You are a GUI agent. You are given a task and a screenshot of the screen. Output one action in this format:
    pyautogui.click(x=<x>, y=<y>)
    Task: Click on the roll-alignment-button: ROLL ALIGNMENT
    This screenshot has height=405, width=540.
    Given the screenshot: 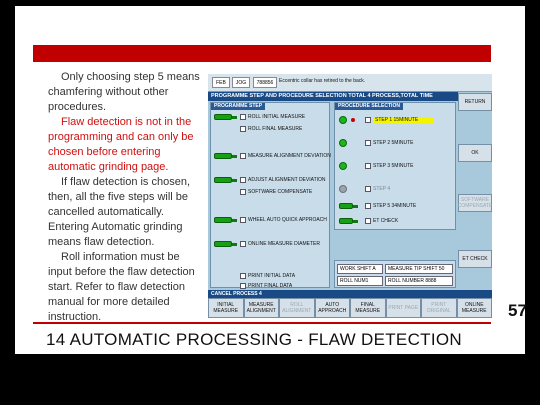 What is the action you would take?
    pyautogui.click(x=297, y=308)
    